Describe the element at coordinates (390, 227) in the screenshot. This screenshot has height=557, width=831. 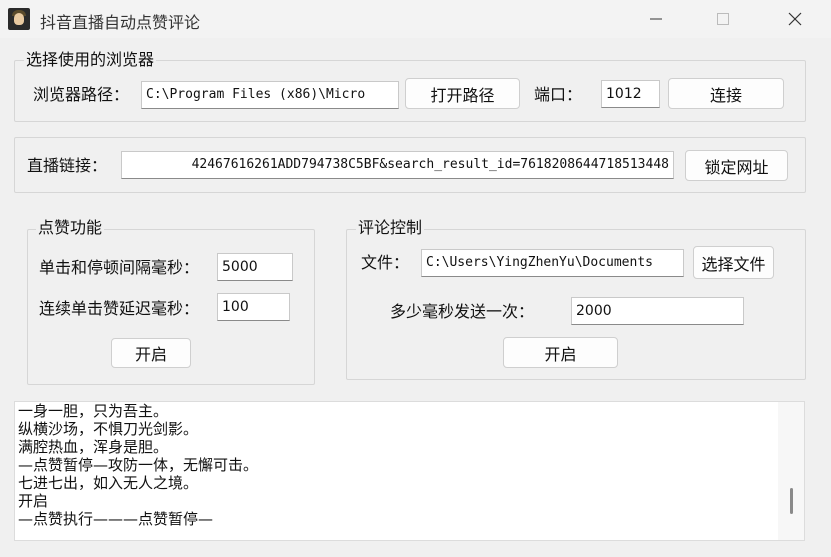
I see `comment-group-legend: 评论控制` at that location.